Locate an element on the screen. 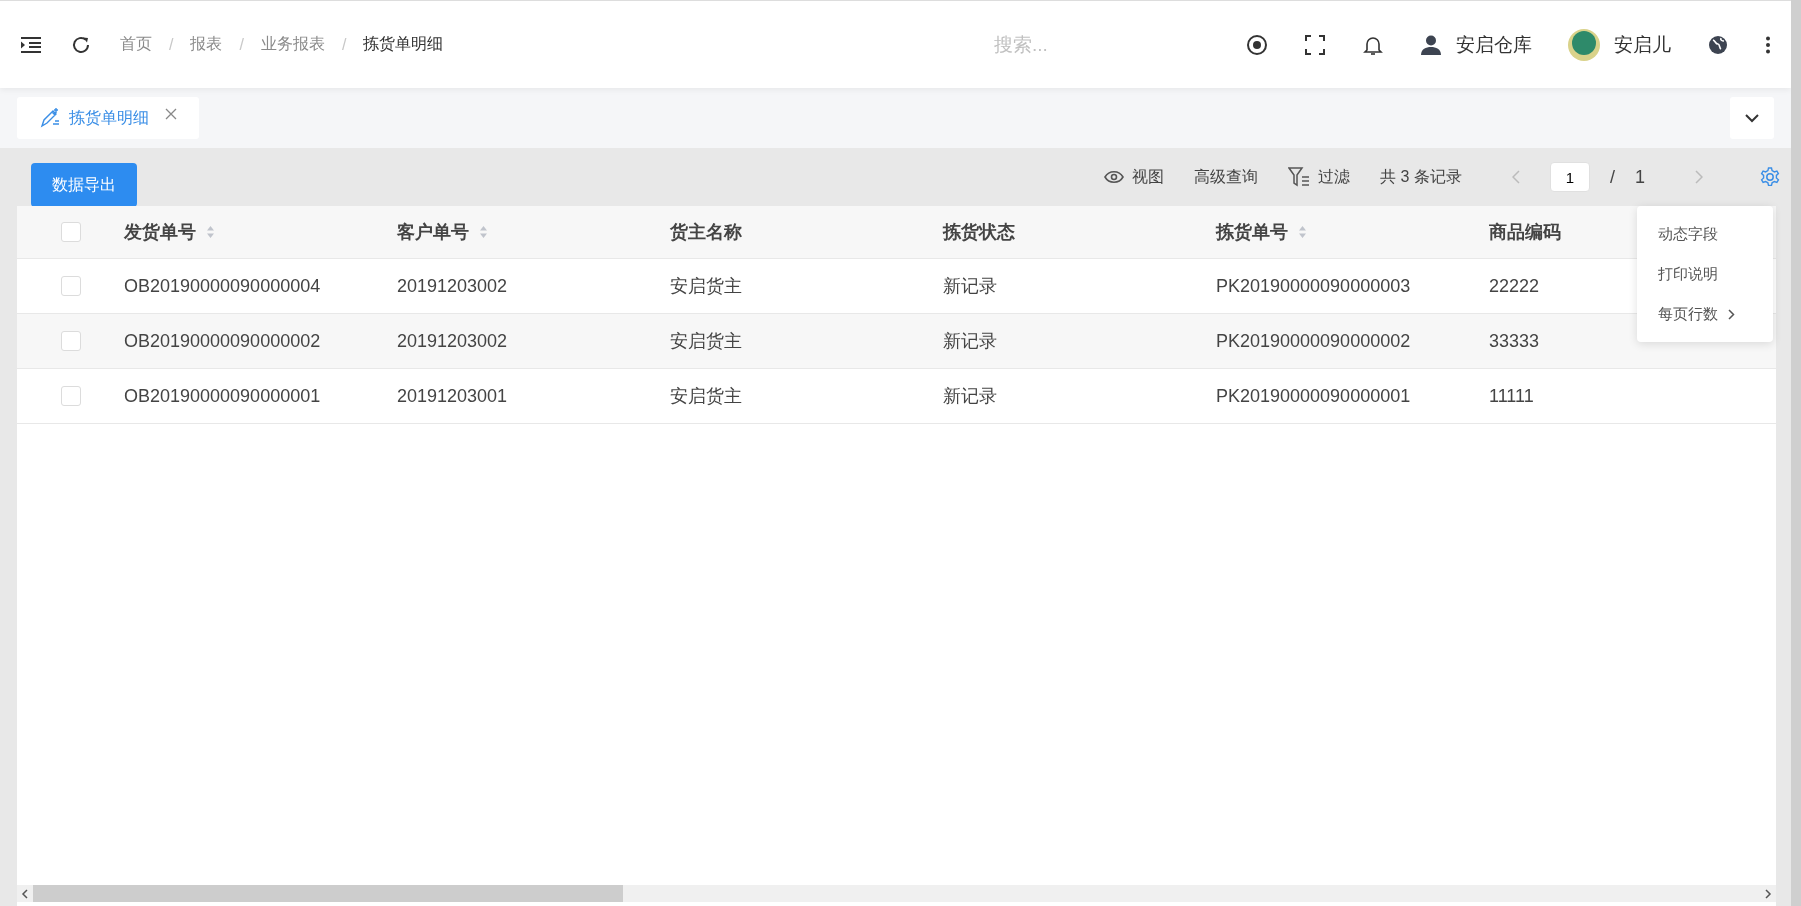 The height and width of the screenshot is (906, 1801). column-header: 货主名称 is located at coordinates (706, 232).